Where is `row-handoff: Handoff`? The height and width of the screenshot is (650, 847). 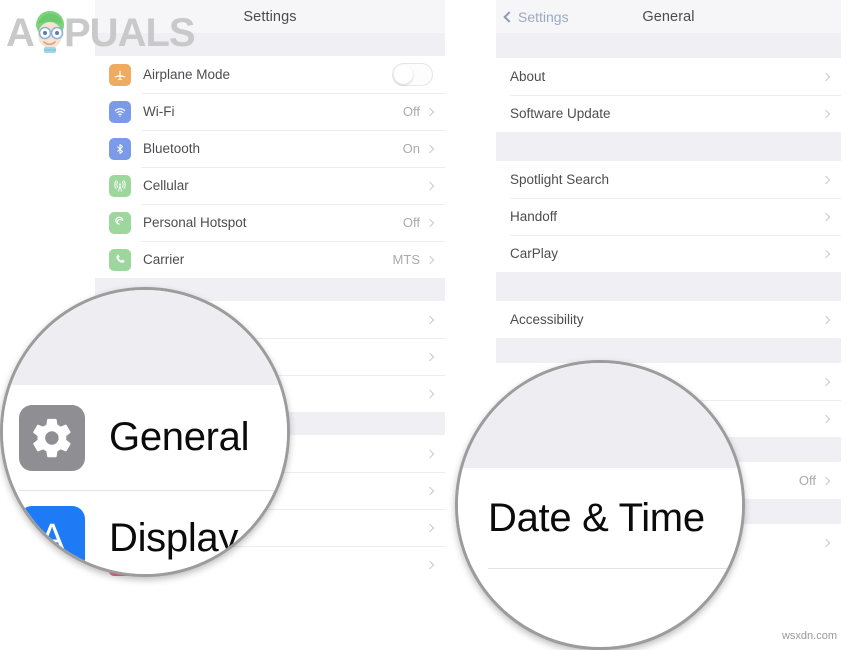
row-handoff: Handoff is located at coordinates (668, 216).